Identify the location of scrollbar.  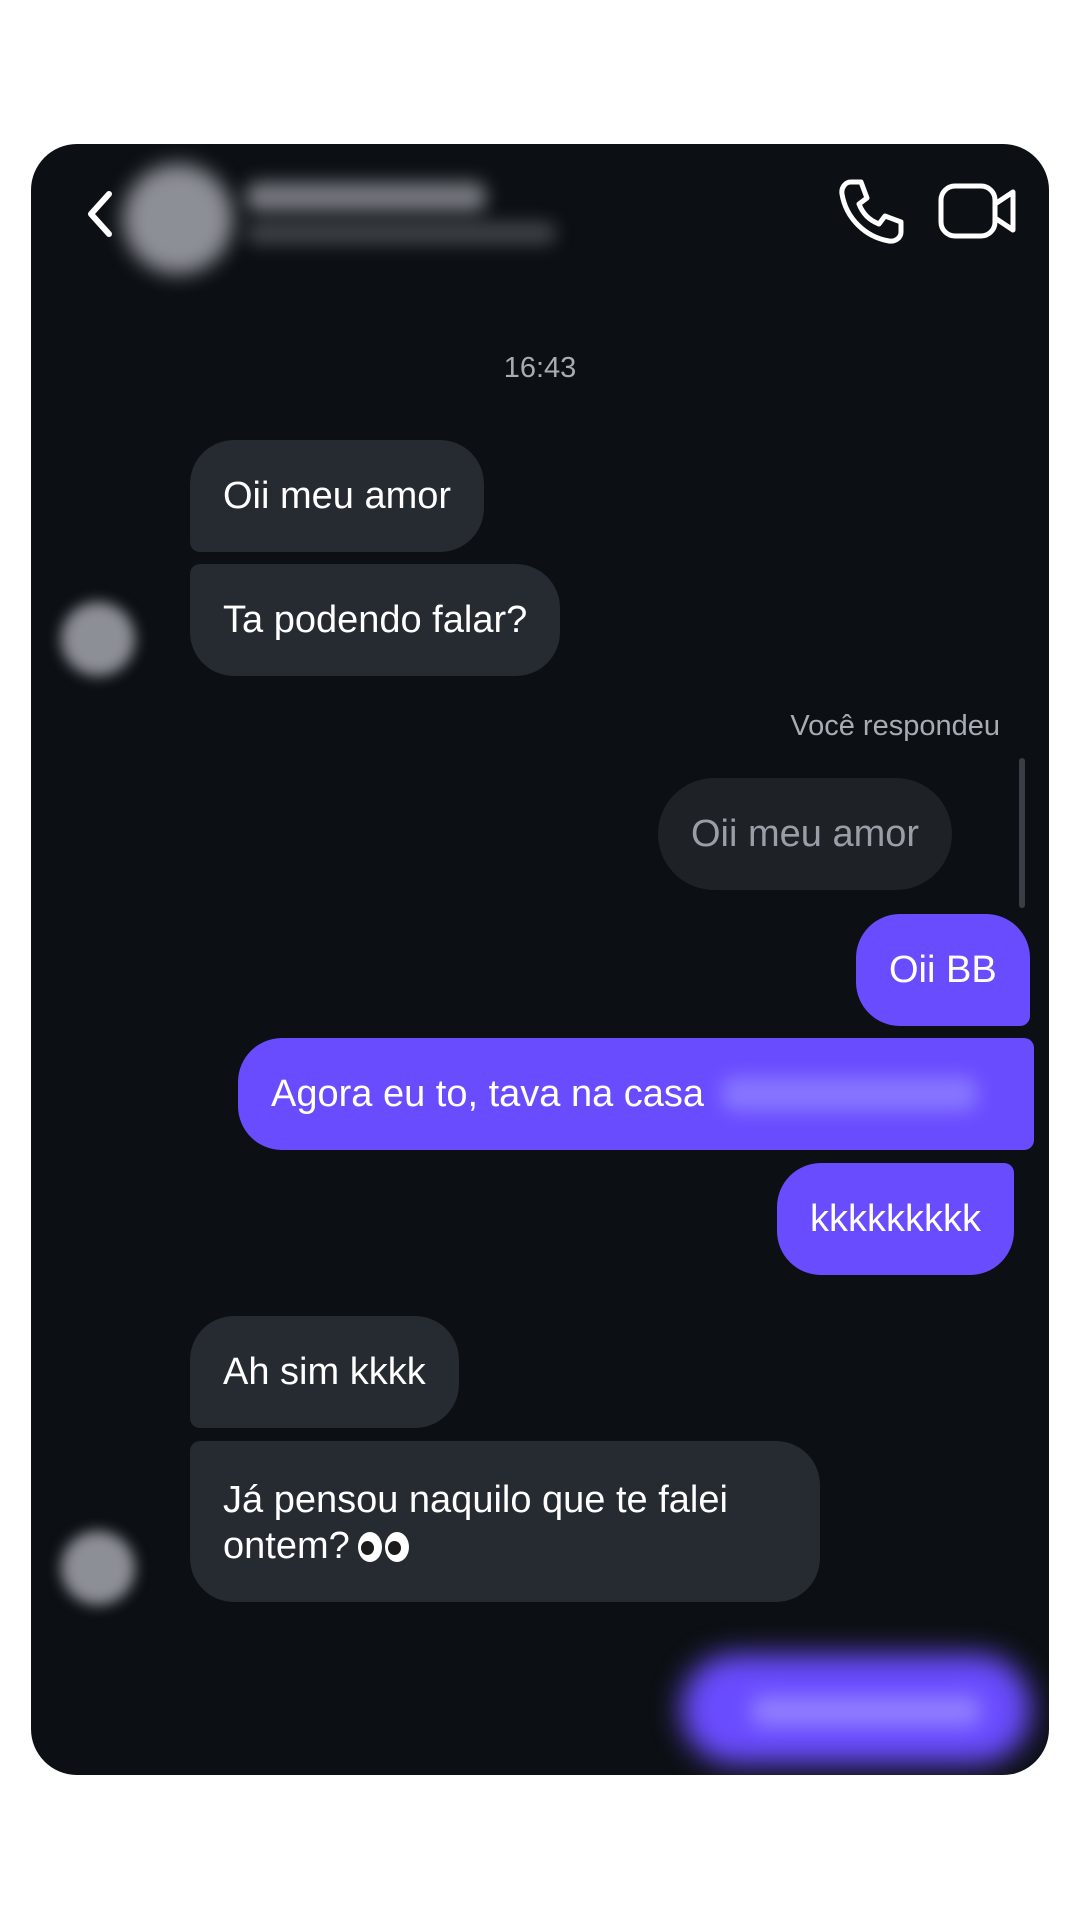
(1022, 833).